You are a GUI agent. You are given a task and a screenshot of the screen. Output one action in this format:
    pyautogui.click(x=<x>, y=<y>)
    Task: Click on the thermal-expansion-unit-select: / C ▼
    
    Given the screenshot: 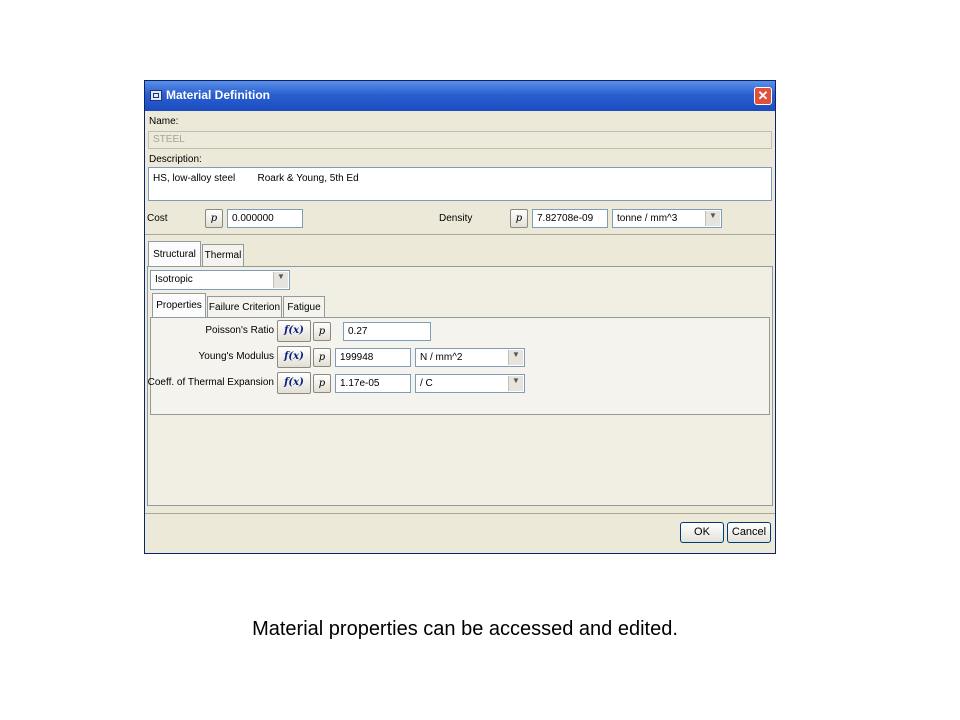 What is the action you would take?
    pyautogui.click(x=470, y=383)
    